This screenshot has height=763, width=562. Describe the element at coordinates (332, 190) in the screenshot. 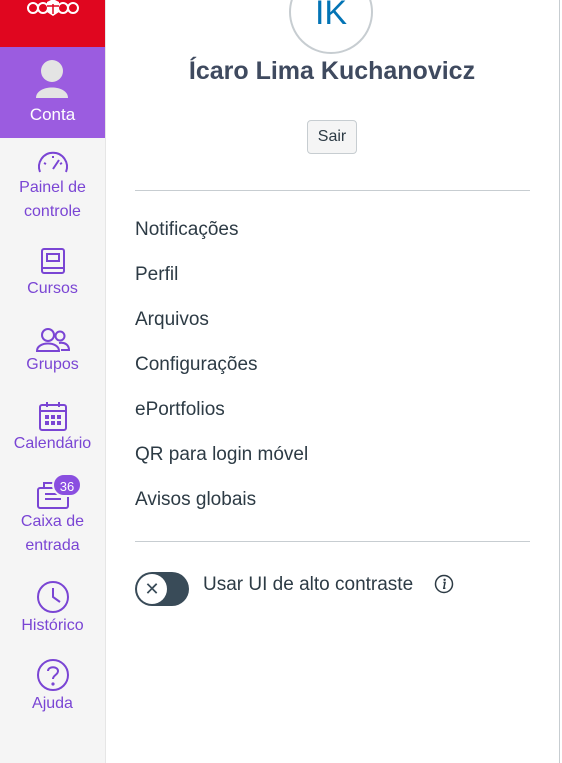

I see `divider-top` at that location.